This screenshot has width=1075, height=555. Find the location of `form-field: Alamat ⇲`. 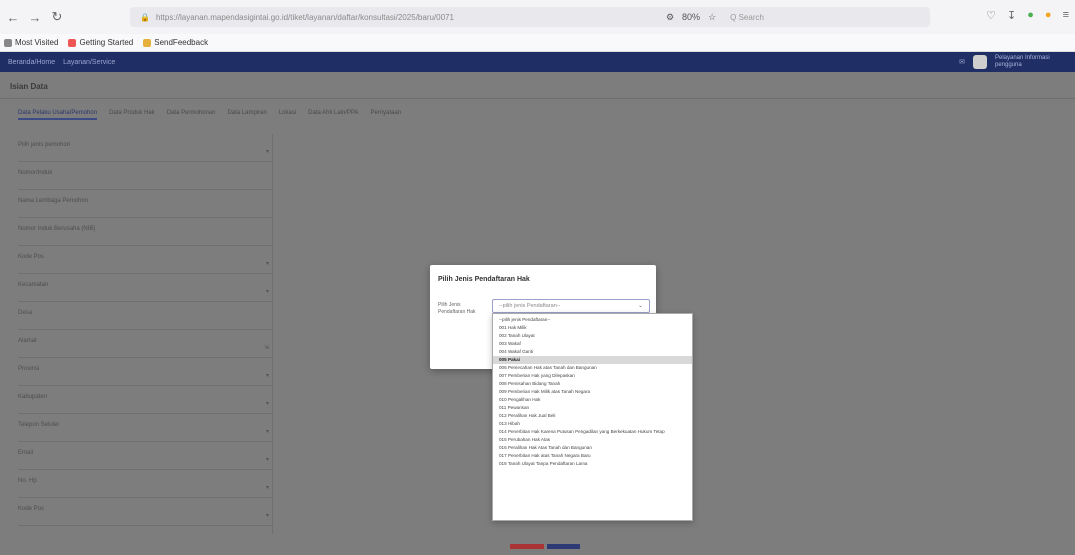

form-field: Alamat ⇲ is located at coordinates (145, 344).